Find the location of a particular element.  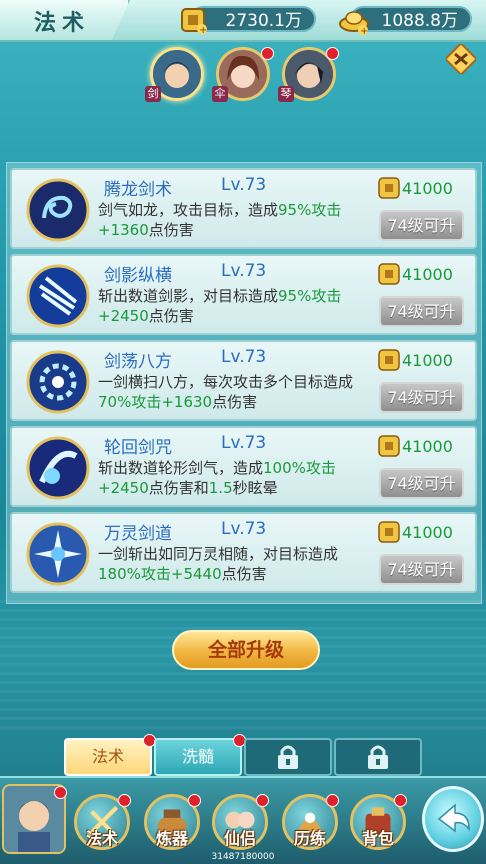

page-title: 法术 is located at coordinates (62, 23).